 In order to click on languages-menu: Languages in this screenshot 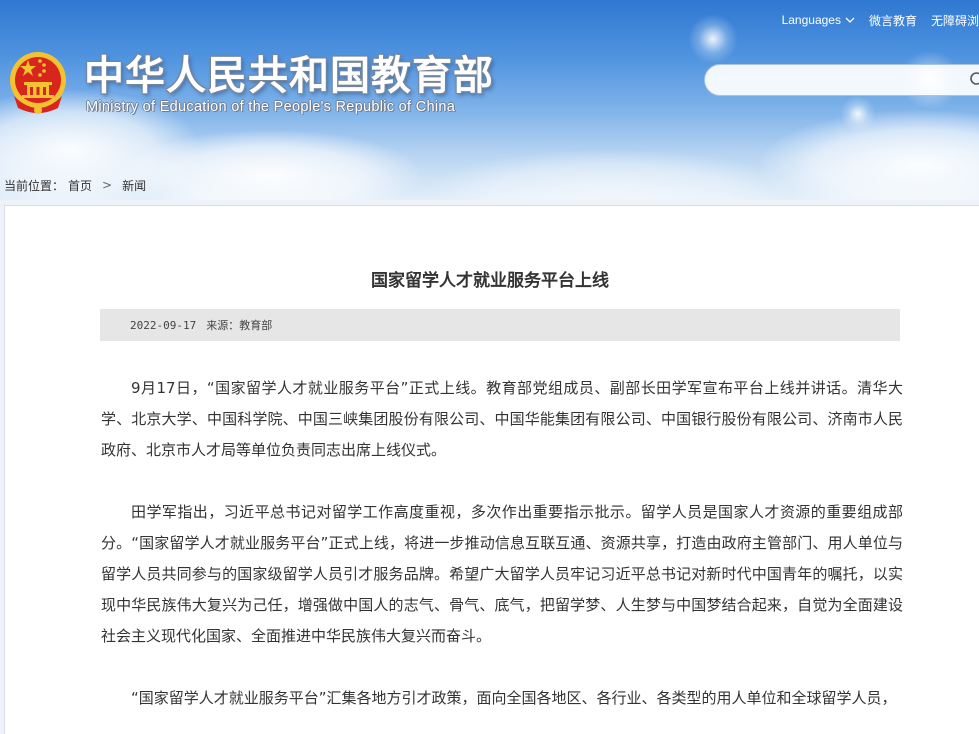, I will do `click(818, 20)`.